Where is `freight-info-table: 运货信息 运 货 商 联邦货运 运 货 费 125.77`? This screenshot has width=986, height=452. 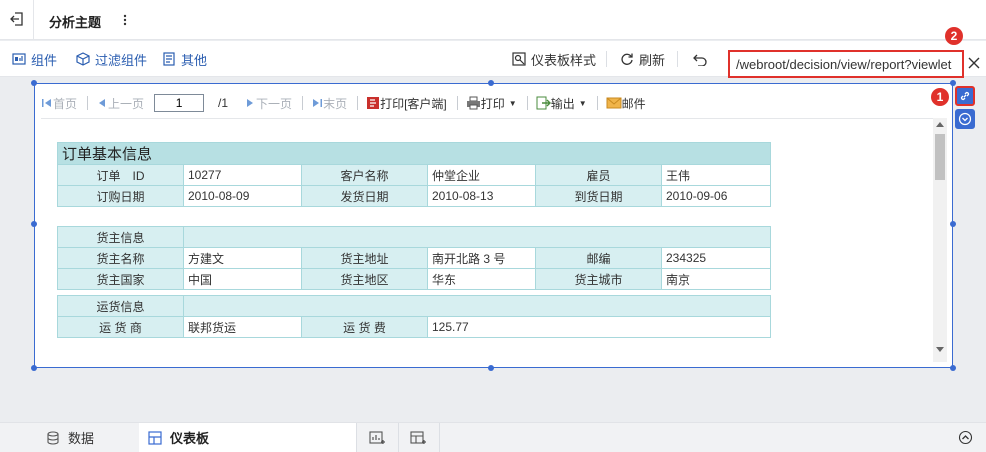
freight-info-table: 运货信息 运 货 商 联邦货运 运 货 费 125.77 is located at coordinates (414, 316).